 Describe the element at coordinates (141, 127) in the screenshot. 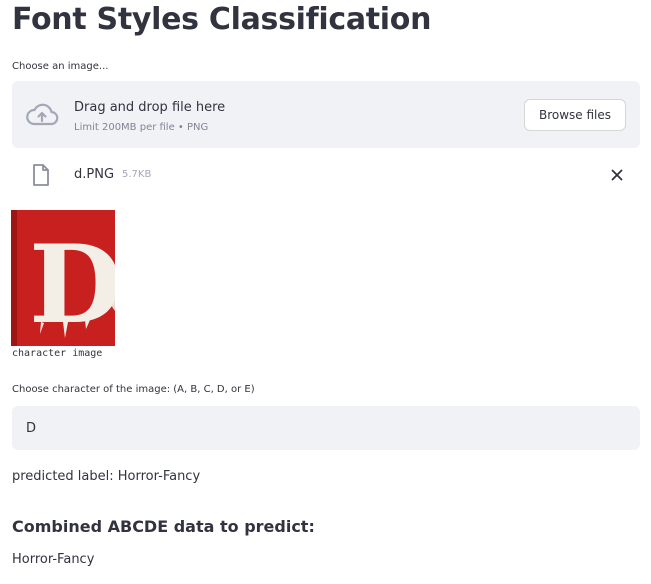

I see `dropzone-limit-text: Limit 200MB per file • PNG` at that location.